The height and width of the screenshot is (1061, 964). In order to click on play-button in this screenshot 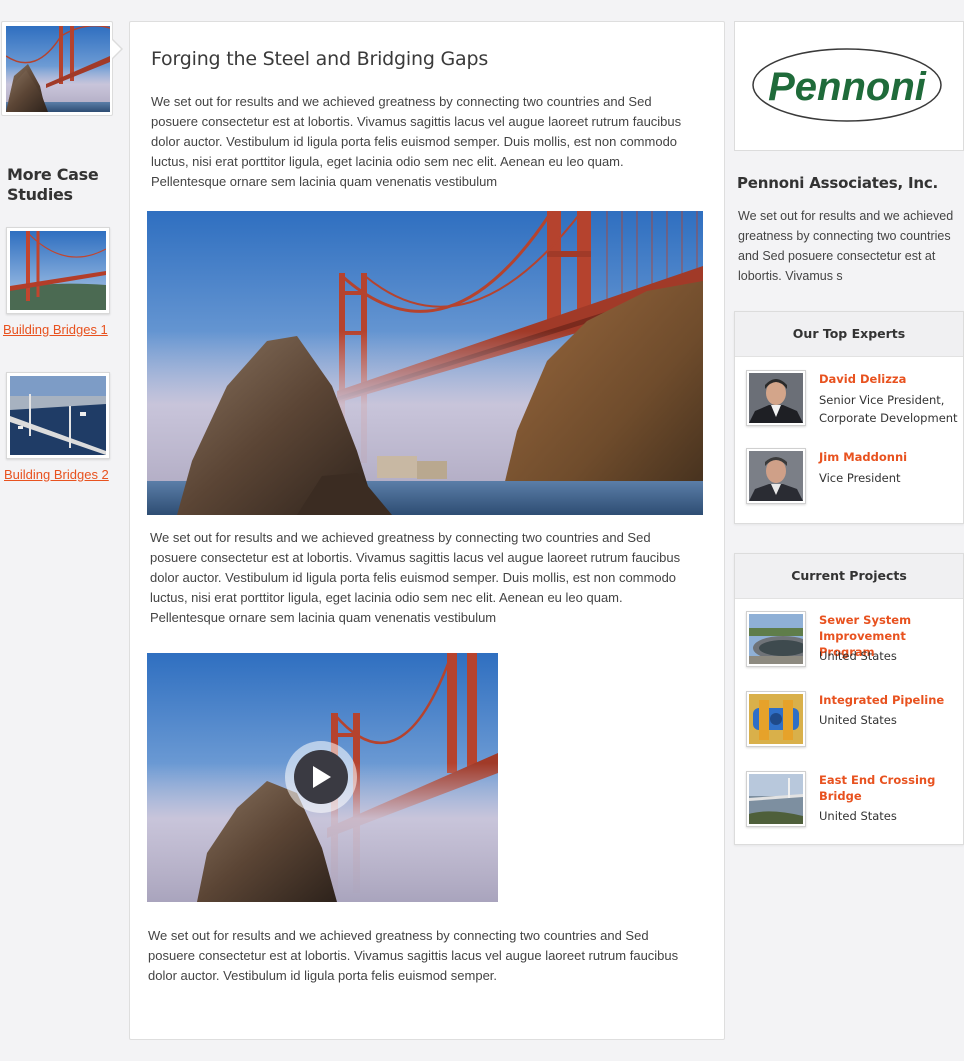, I will do `click(321, 777)`.